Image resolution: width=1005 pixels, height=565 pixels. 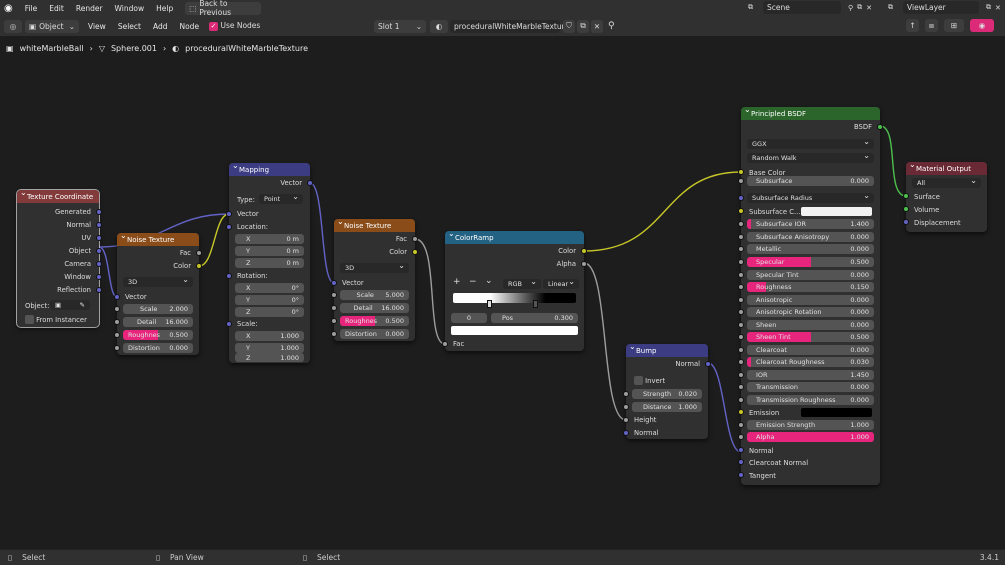 I want to click on object-field: ▣ ✎, so click(x=70, y=305).